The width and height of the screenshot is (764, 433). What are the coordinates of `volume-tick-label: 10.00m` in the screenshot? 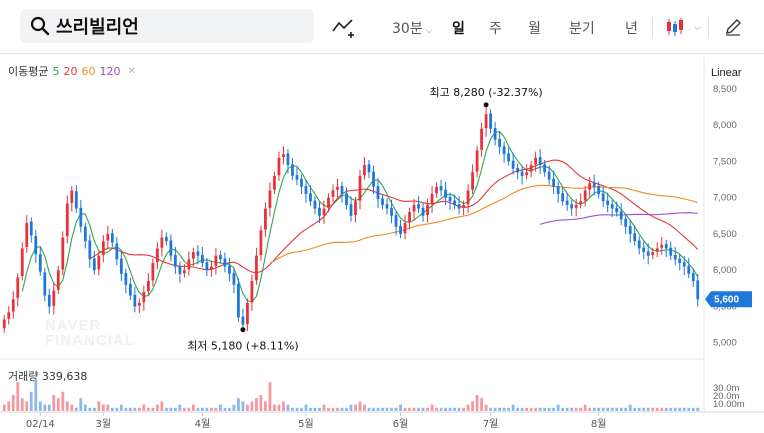 It's located at (729, 404).